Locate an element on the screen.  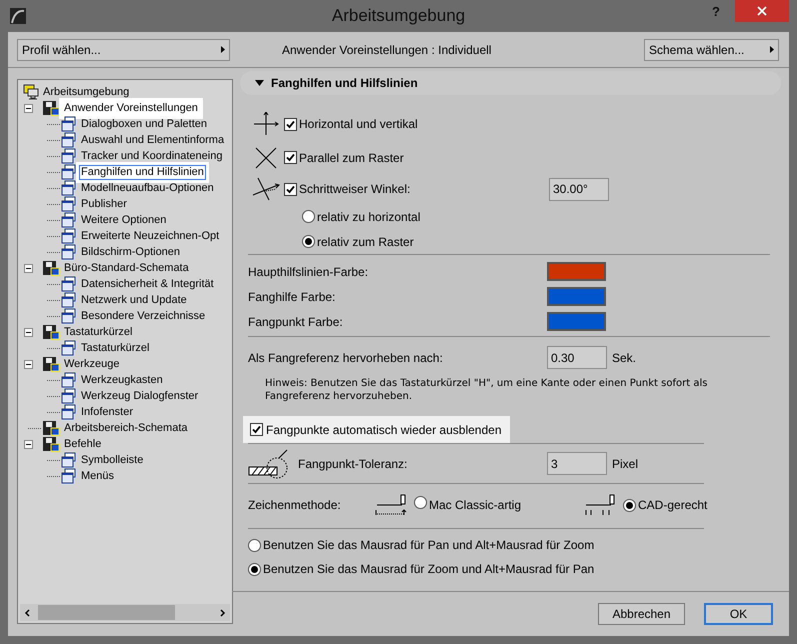
tree-item: Weitere Optionen is located at coordinates (123, 220).